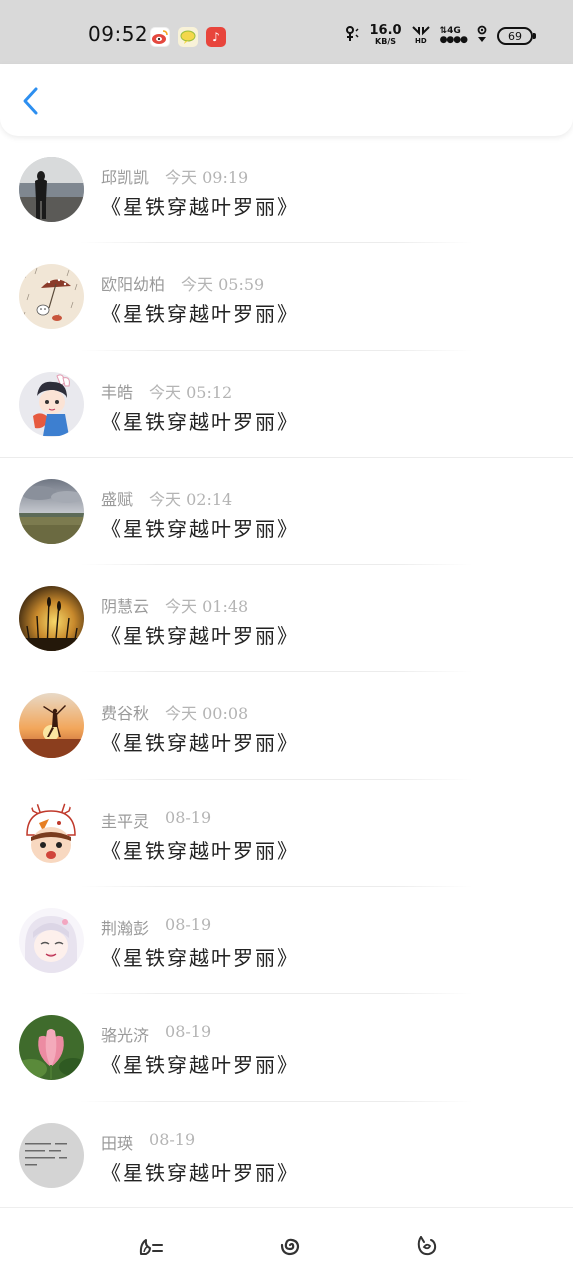 This screenshot has height=1280, width=573. Describe the element at coordinates (286, 941) in the screenshot. I see `list-item: 荆瀚彭 08-19 《星铁穿越叶罗丽》` at that location.